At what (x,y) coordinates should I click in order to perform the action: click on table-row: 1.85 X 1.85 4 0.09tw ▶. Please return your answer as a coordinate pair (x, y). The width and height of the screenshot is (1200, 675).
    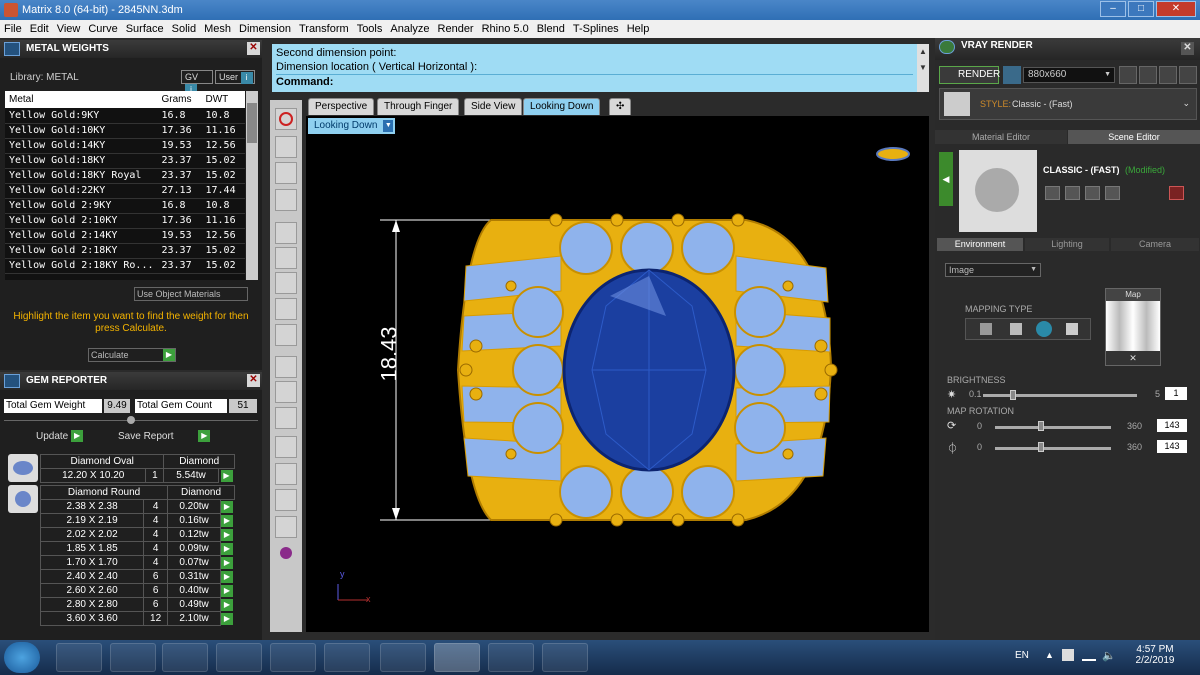
    Looking at the image, I should click on (137, 548).